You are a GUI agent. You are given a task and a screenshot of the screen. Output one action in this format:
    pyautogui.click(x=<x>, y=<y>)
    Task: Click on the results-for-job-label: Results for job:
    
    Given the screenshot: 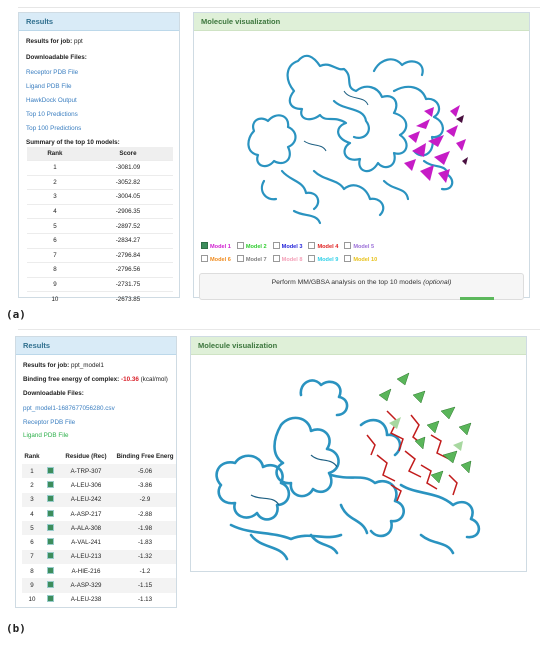 What is the action you would take?
    pyautogui.click(x=49, y=41)
    